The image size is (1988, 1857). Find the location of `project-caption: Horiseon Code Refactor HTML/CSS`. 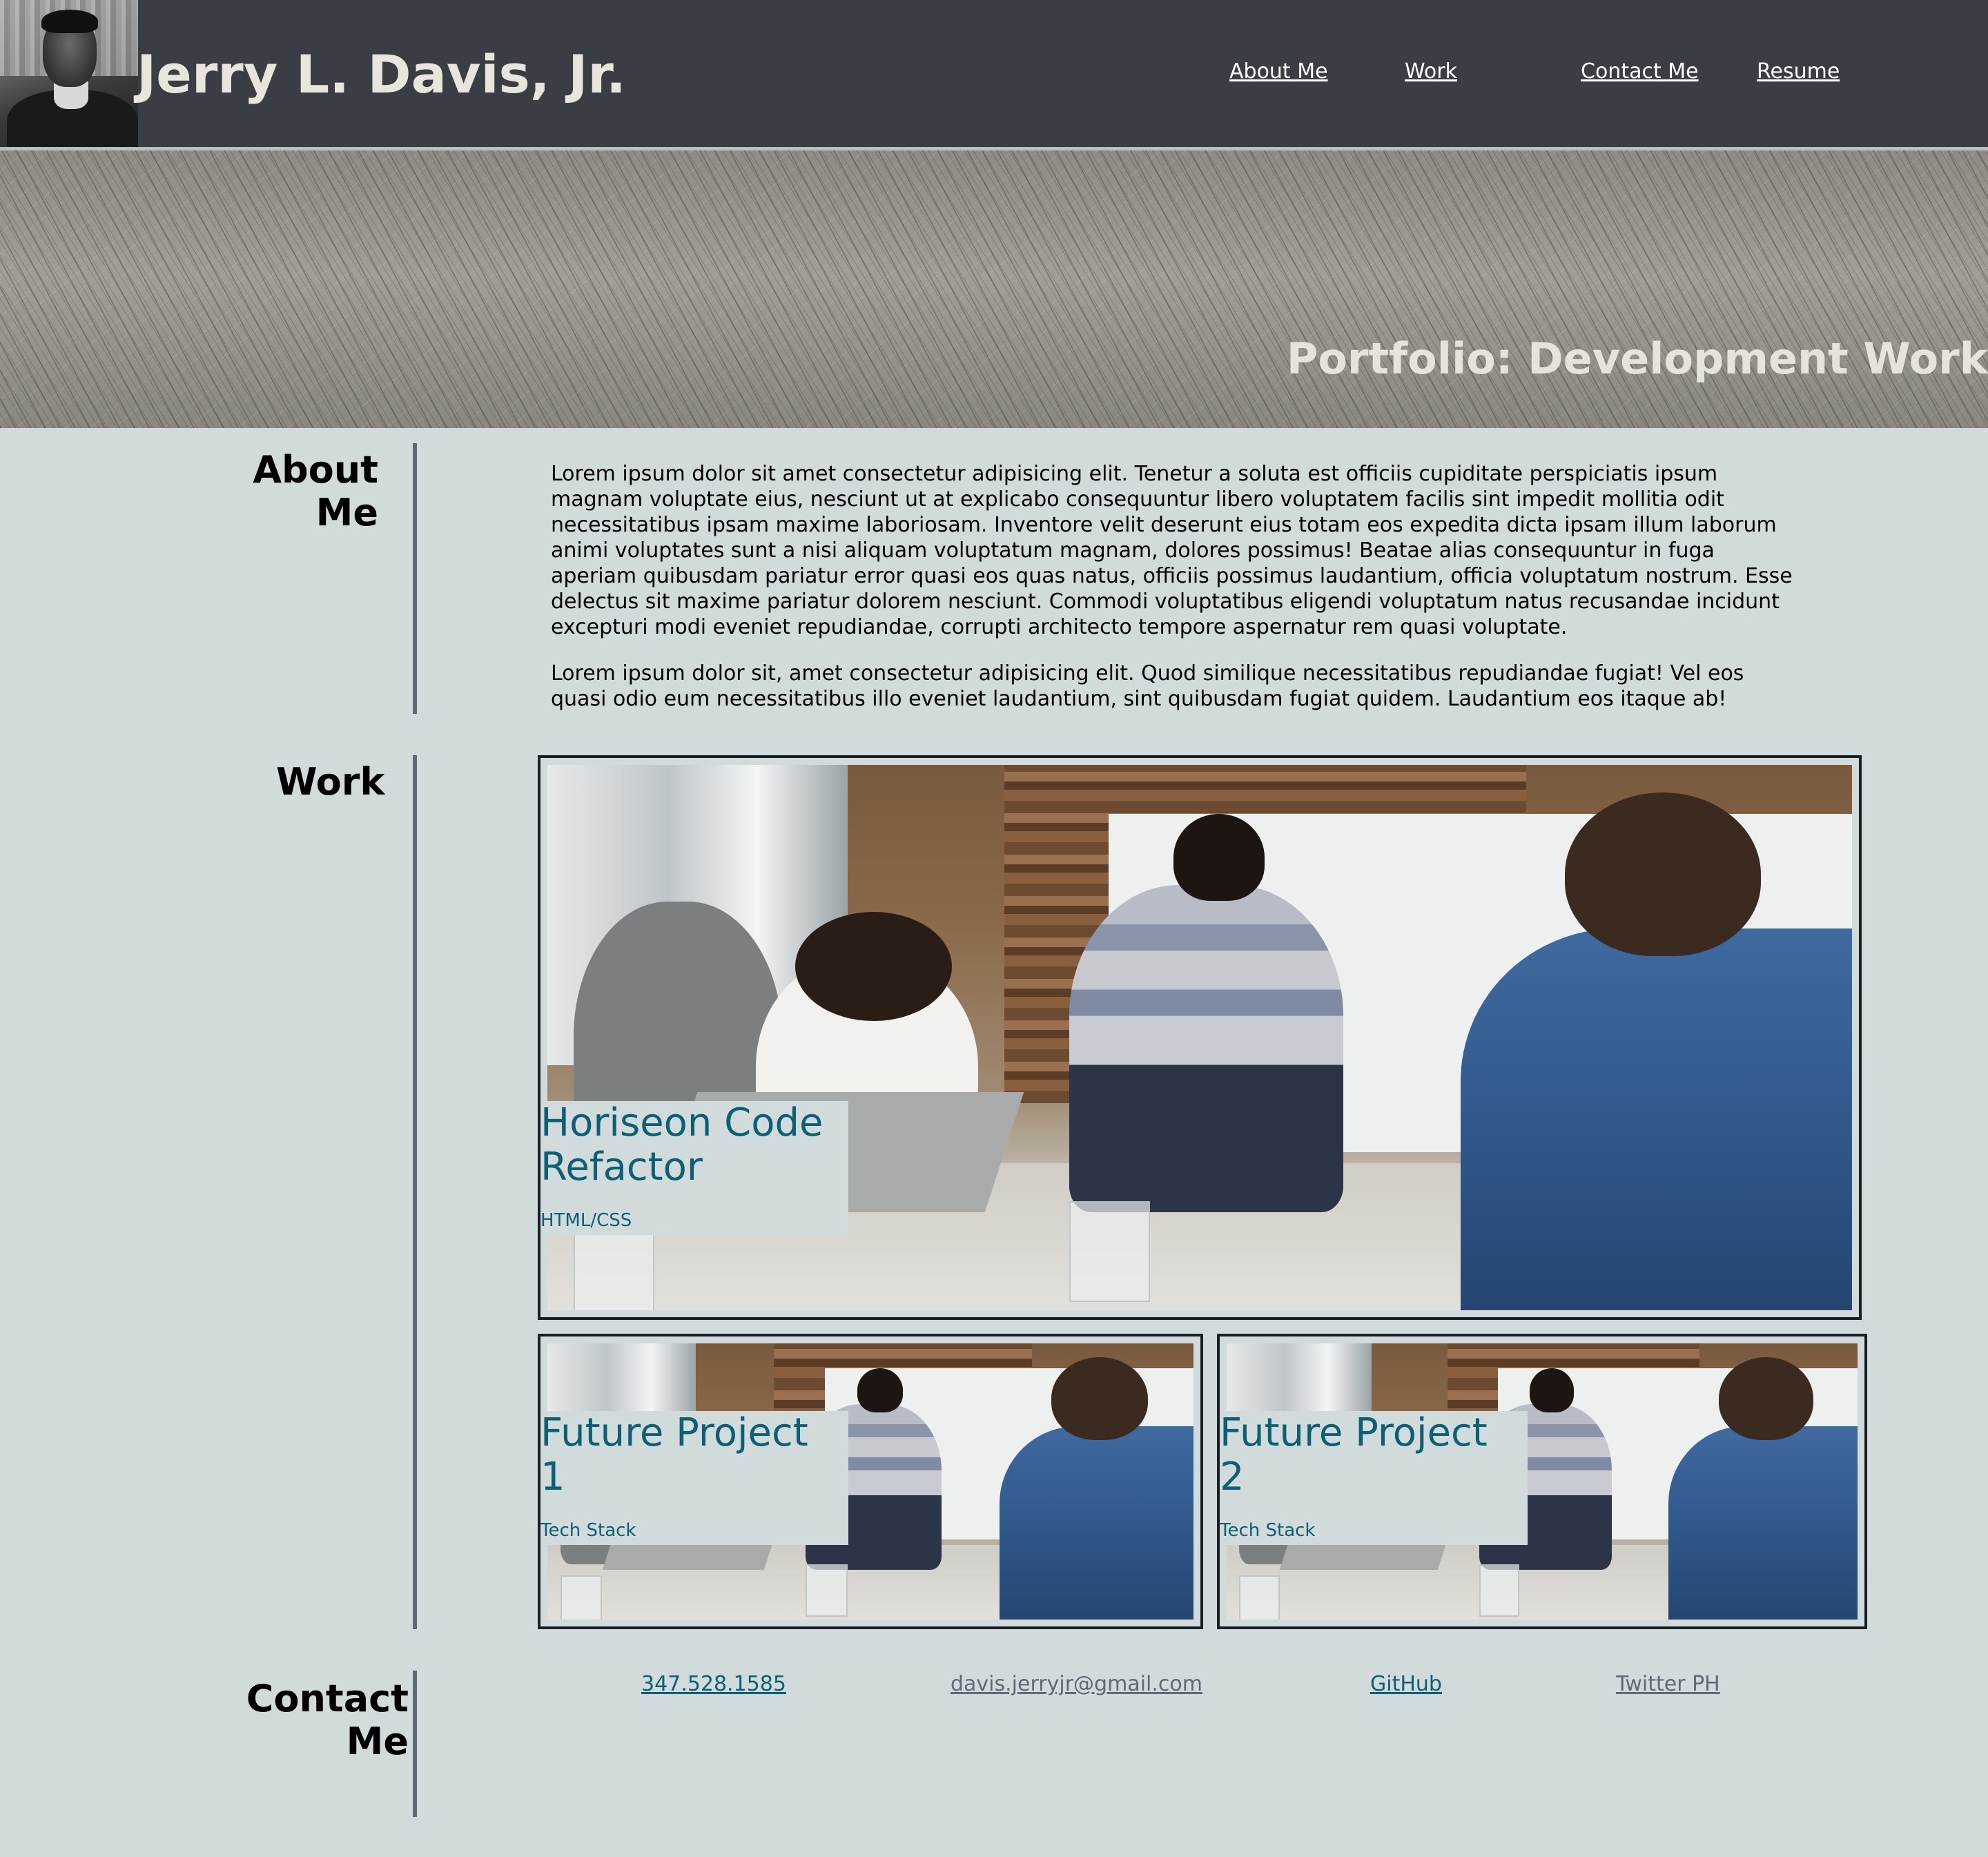

project-caption: Horiseon Code Refactor HTML/CSS is located at coordinates (694, 1168).